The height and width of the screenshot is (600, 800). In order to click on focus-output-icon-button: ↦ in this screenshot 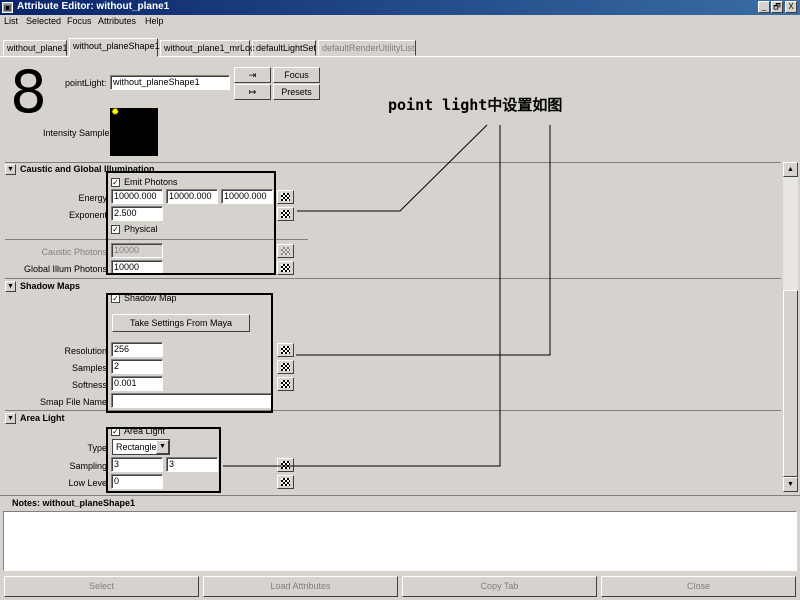, I will do `click(252, 92)`.